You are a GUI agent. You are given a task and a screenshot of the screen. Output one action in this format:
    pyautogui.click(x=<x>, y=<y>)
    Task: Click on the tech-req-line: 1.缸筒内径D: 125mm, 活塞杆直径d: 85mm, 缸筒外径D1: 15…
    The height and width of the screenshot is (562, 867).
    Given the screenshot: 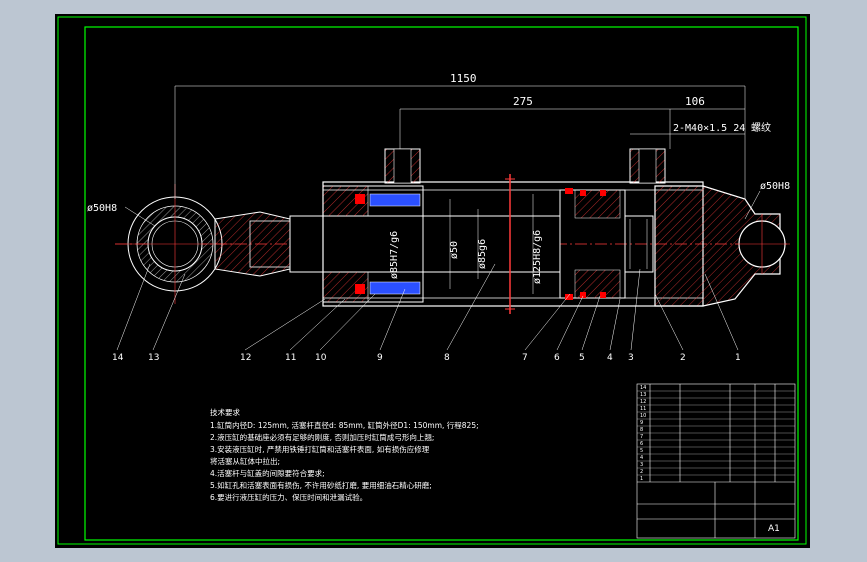 What is the action you would take?
    pyautogui.click(x=344, y=425)
    